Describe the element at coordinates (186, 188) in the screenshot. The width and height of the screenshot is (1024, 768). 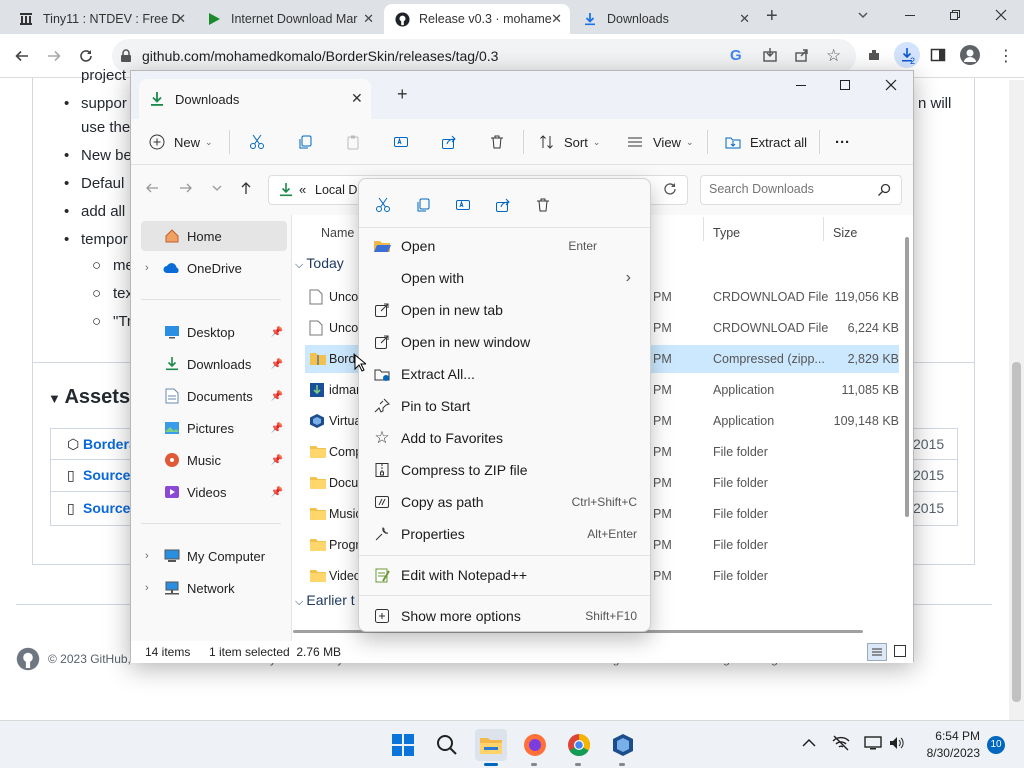
I see `forward-arrow-icon` at that location.